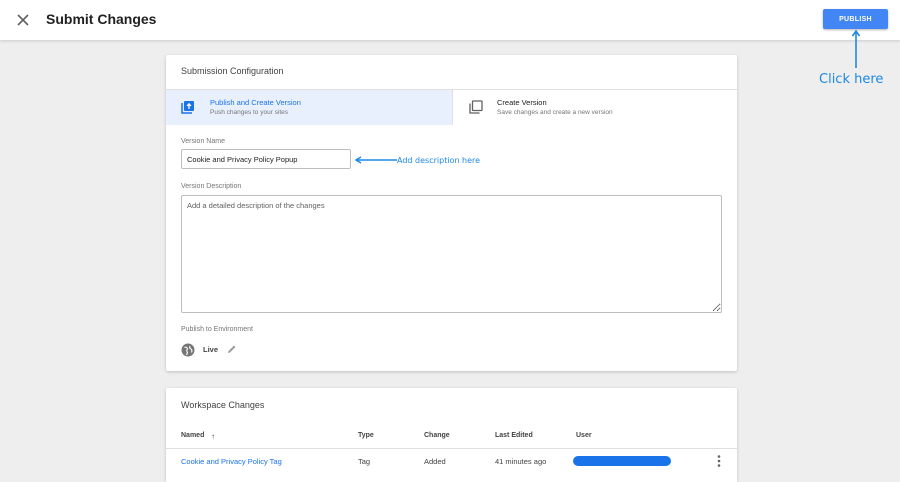 This screenshot has height=482, width=900. Describe the element at coordinates (450, 20) in the screenshot. I see `top-bar: Submit Changes PUBLISH` at that location.